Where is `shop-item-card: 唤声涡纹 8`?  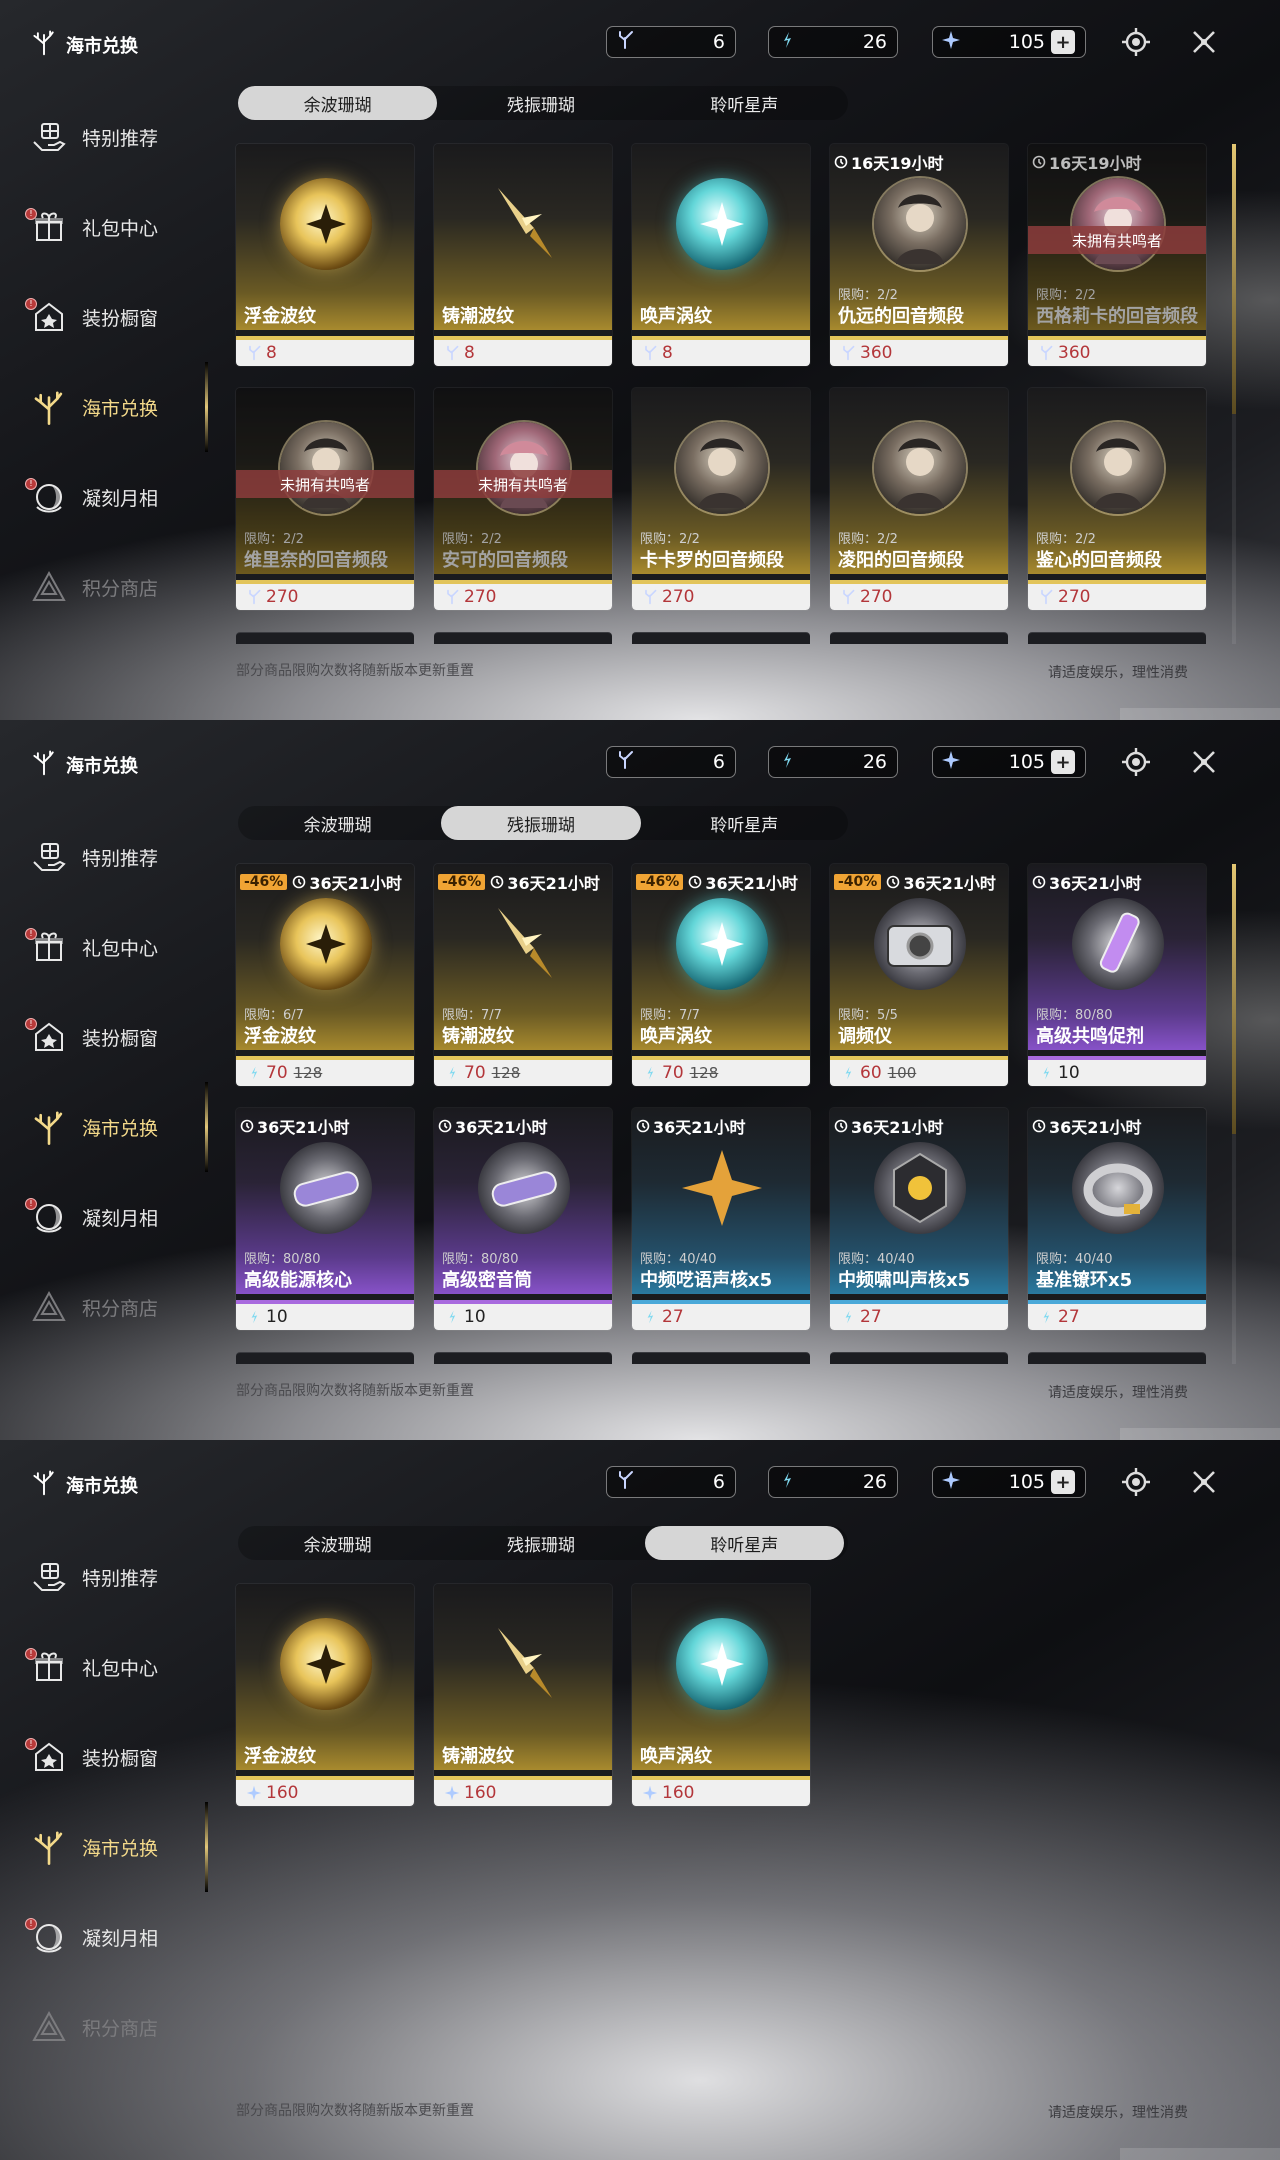 shop-item-card: 唤声涡纹 8 is located at coordinates (721, 255).